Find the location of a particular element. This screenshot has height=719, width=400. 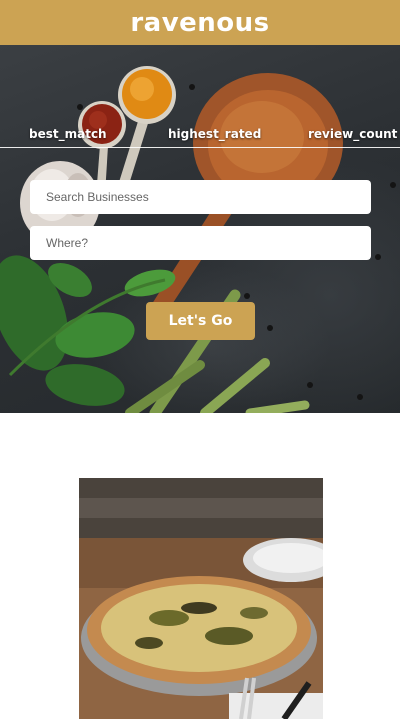

app-header: ravenous is located at coordinates (200, 22).